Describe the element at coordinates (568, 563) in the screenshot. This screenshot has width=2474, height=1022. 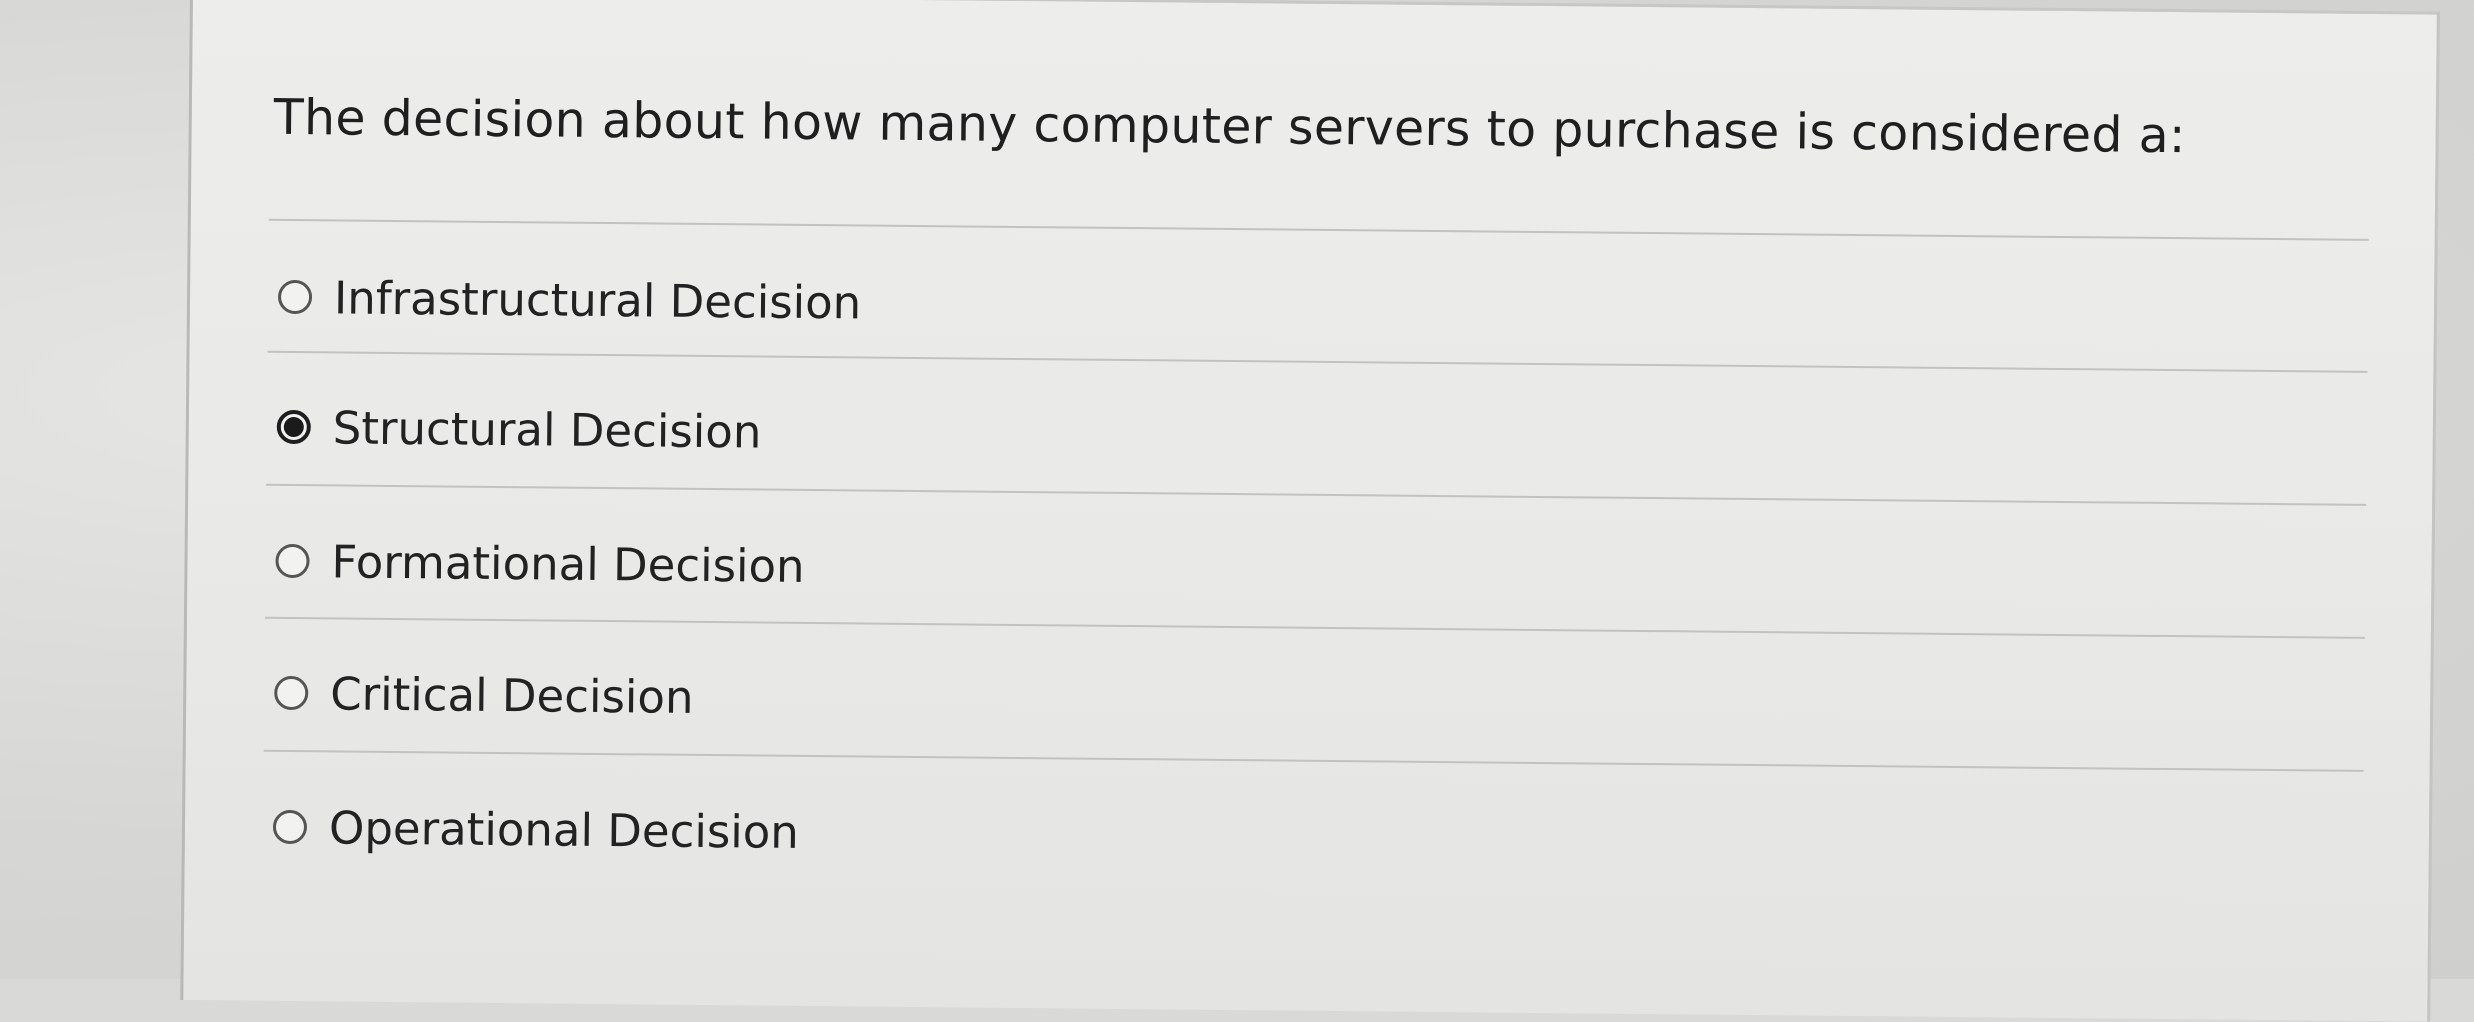
I see `option-label: Formational Decision` at that location.